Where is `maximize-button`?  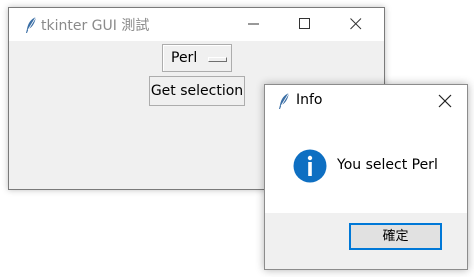
maximize-button is located at coordinates (305, 24).